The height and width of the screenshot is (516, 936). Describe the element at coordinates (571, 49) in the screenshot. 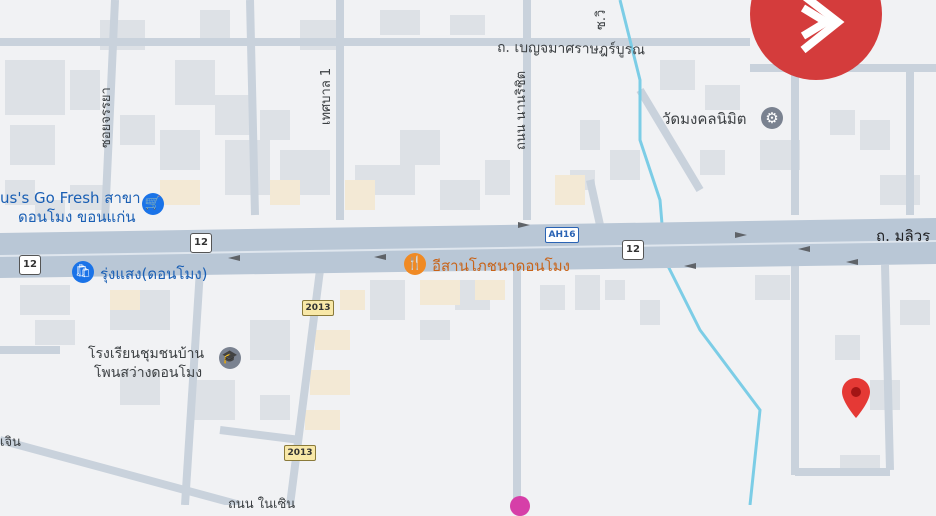

I see `road-label-benjamat: ถ. เบญจมาศราษฎร์บูรณ` at that location.